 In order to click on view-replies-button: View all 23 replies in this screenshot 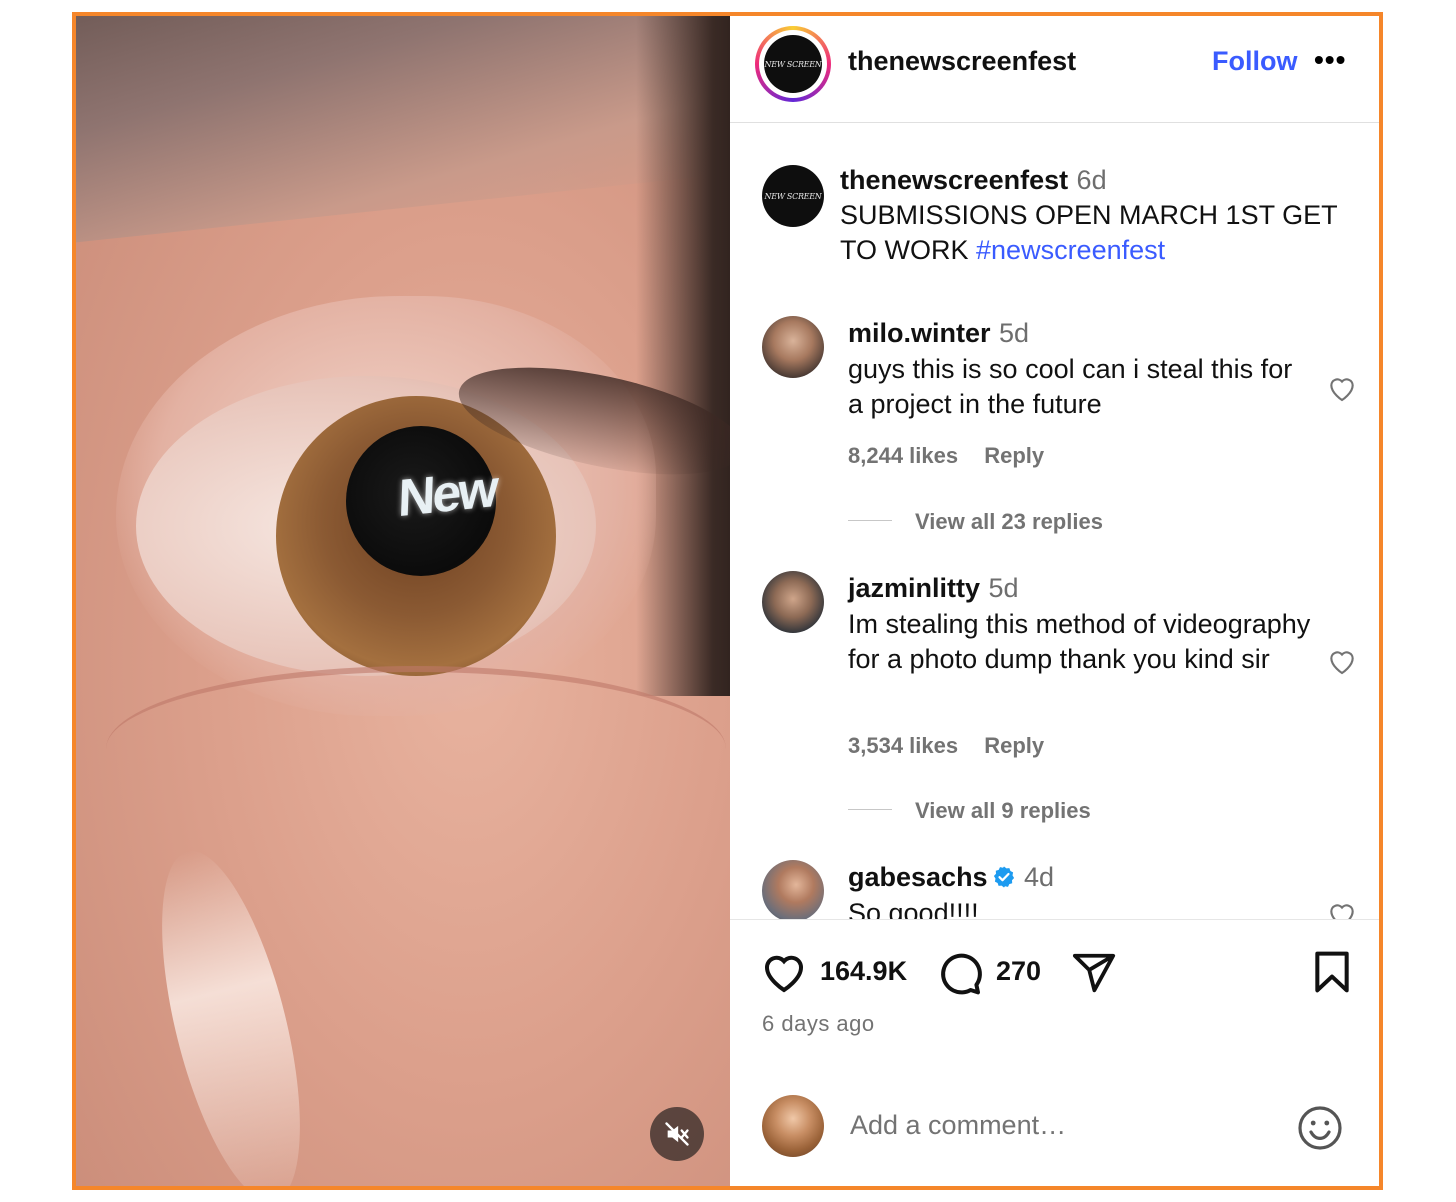, I will do `click(1009, 522)`.